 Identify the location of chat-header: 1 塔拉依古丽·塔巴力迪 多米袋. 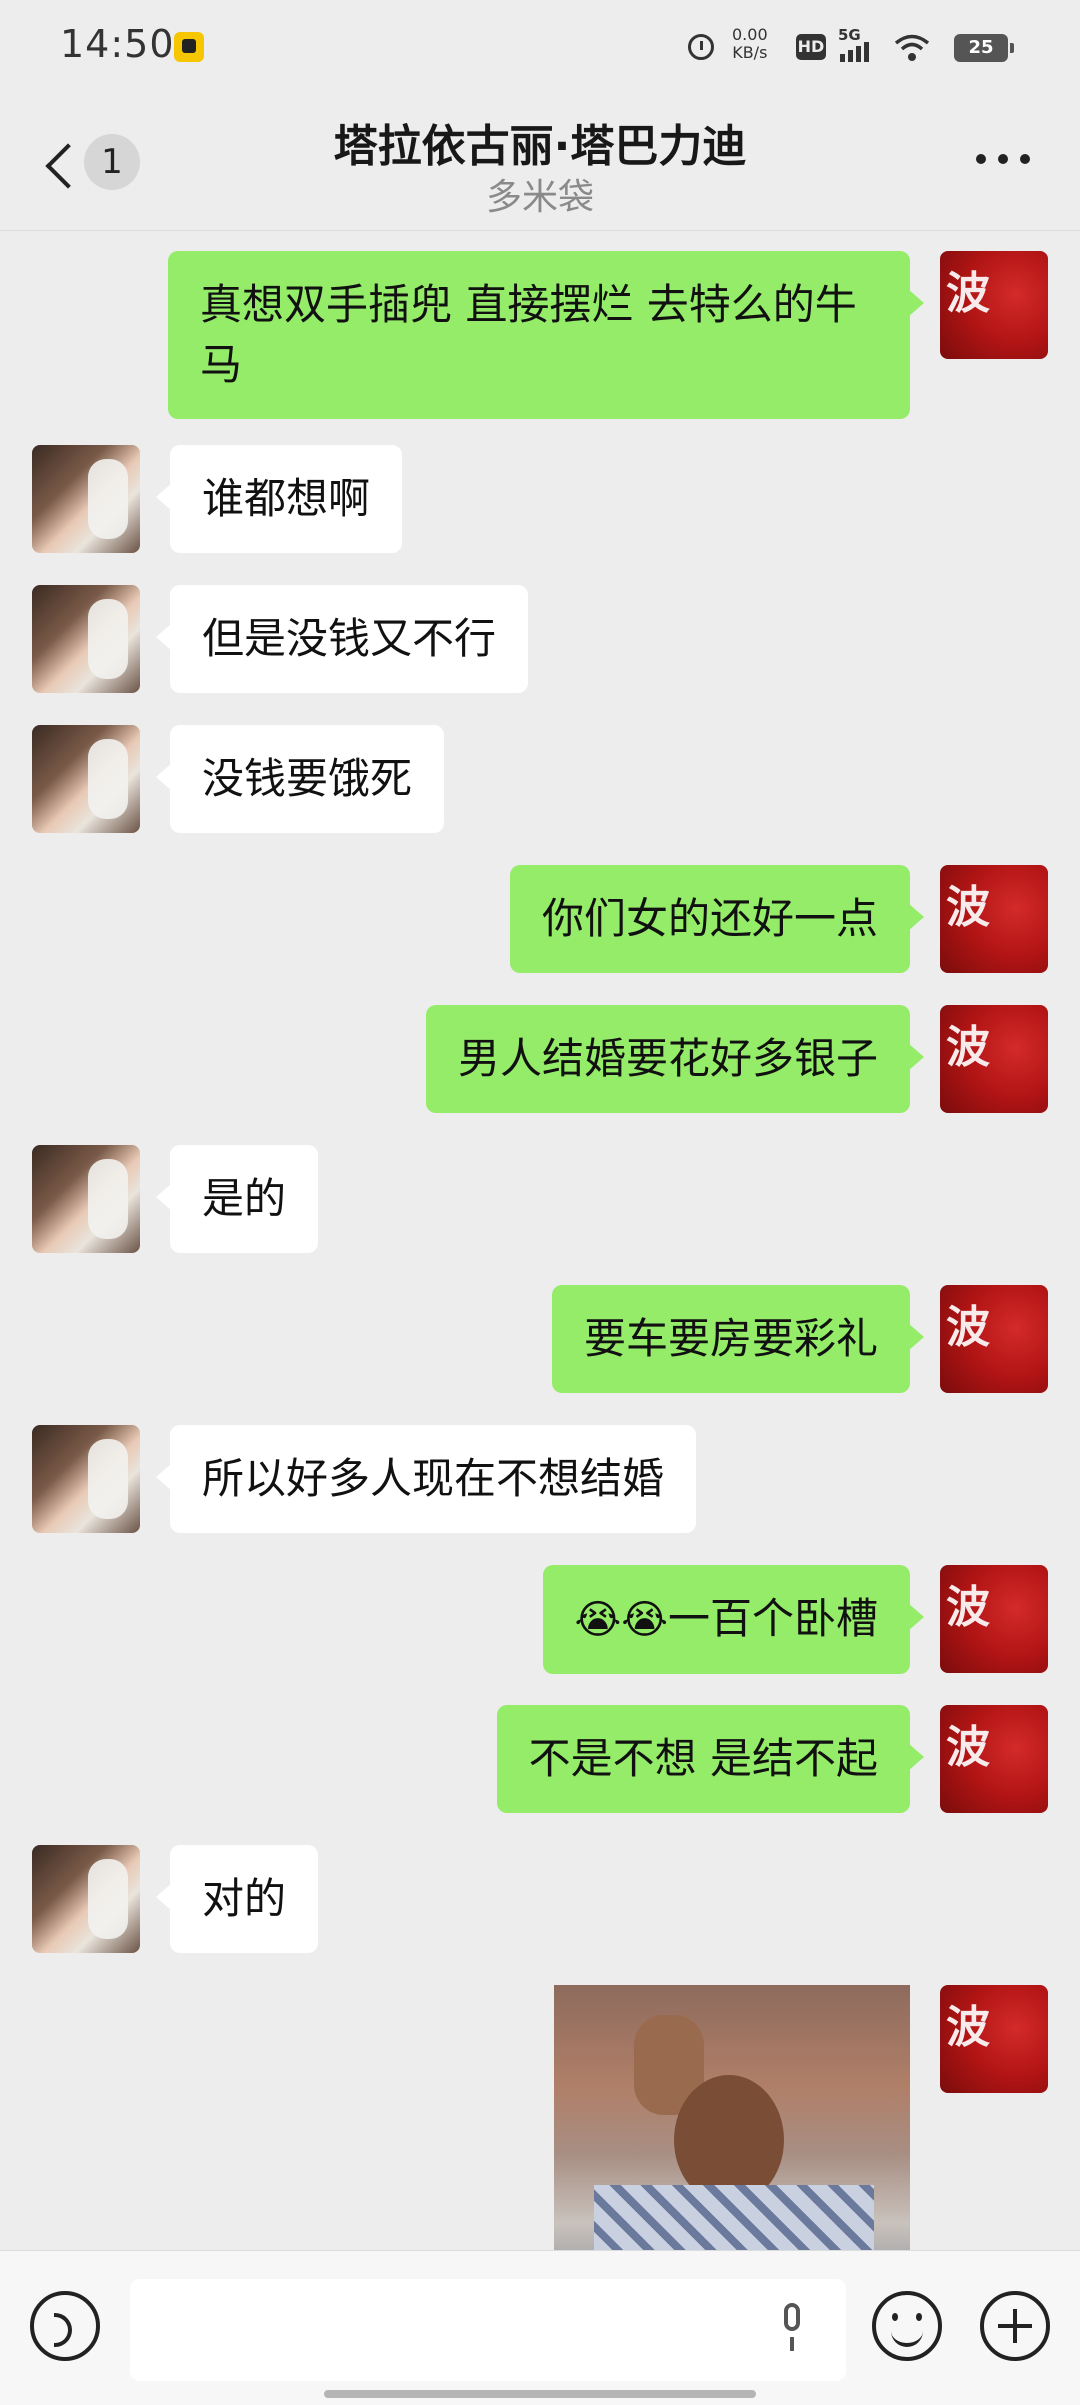
(540, 163).